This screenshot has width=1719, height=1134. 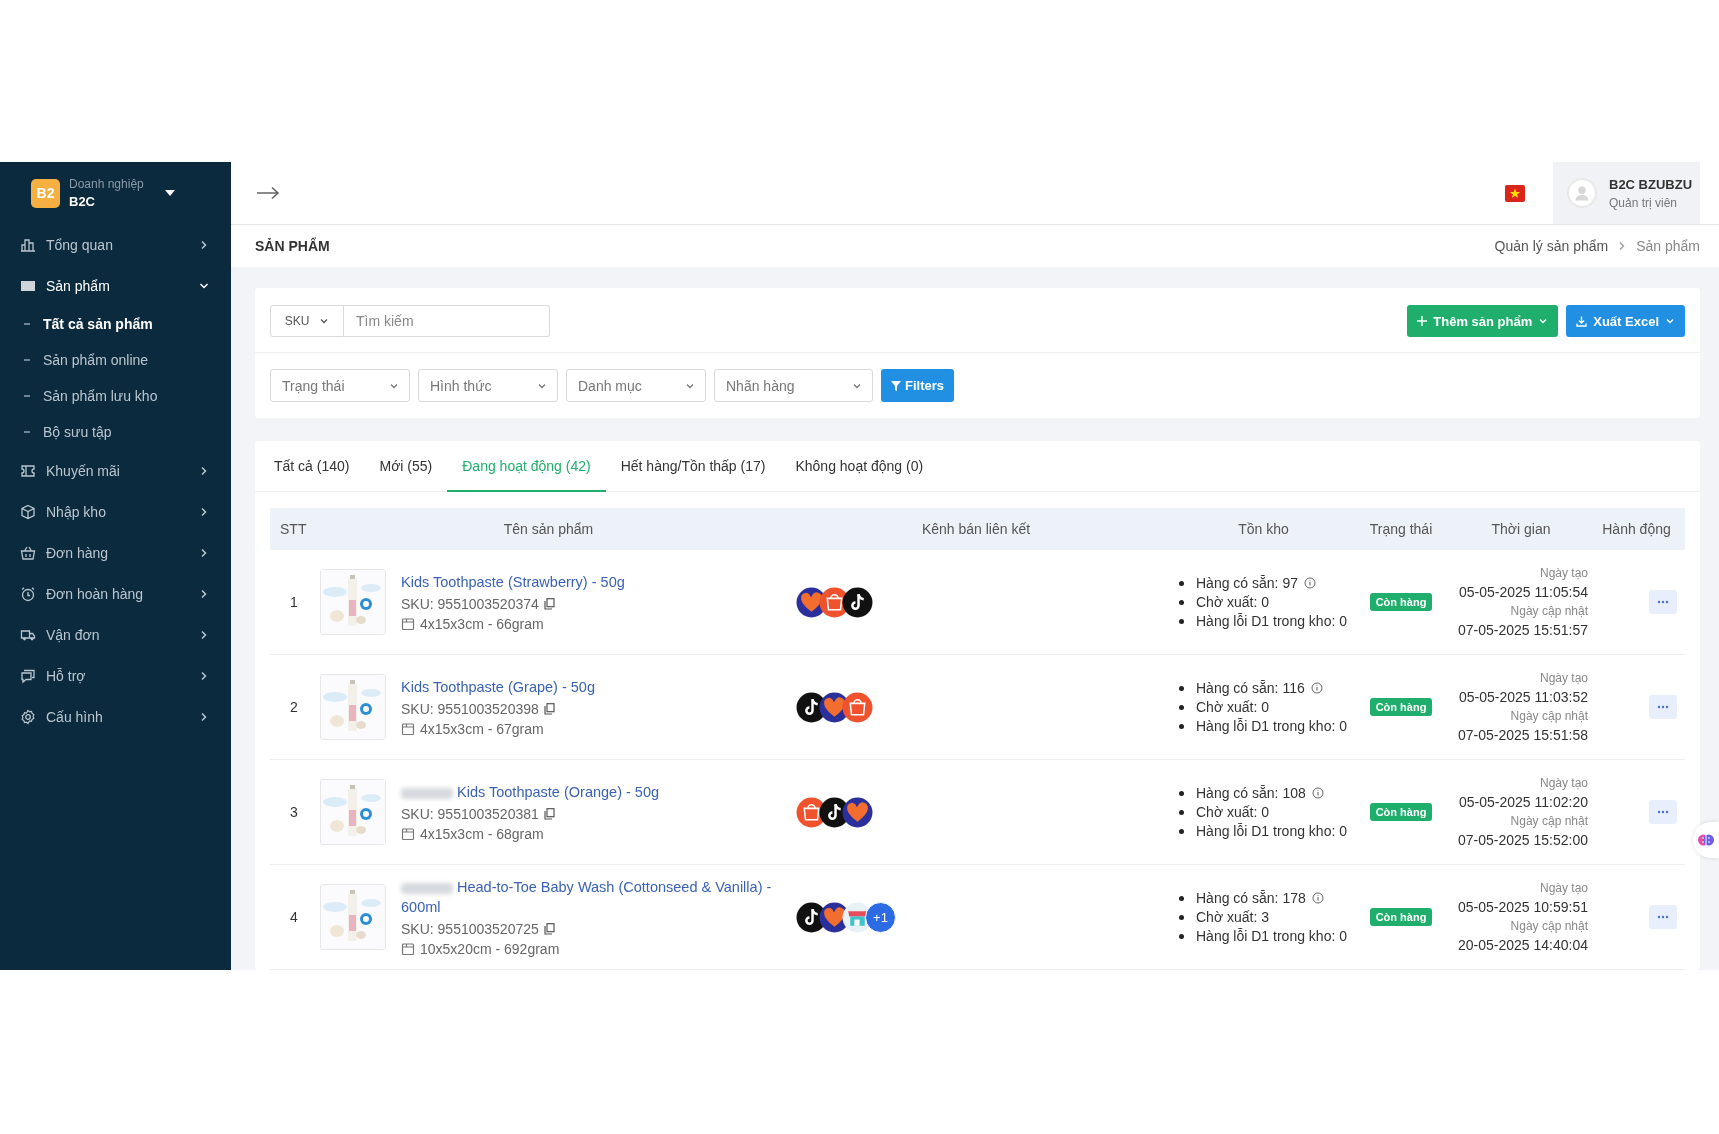 I want to click on tab: Không hoạt động (0), so click(x=859, y=466).